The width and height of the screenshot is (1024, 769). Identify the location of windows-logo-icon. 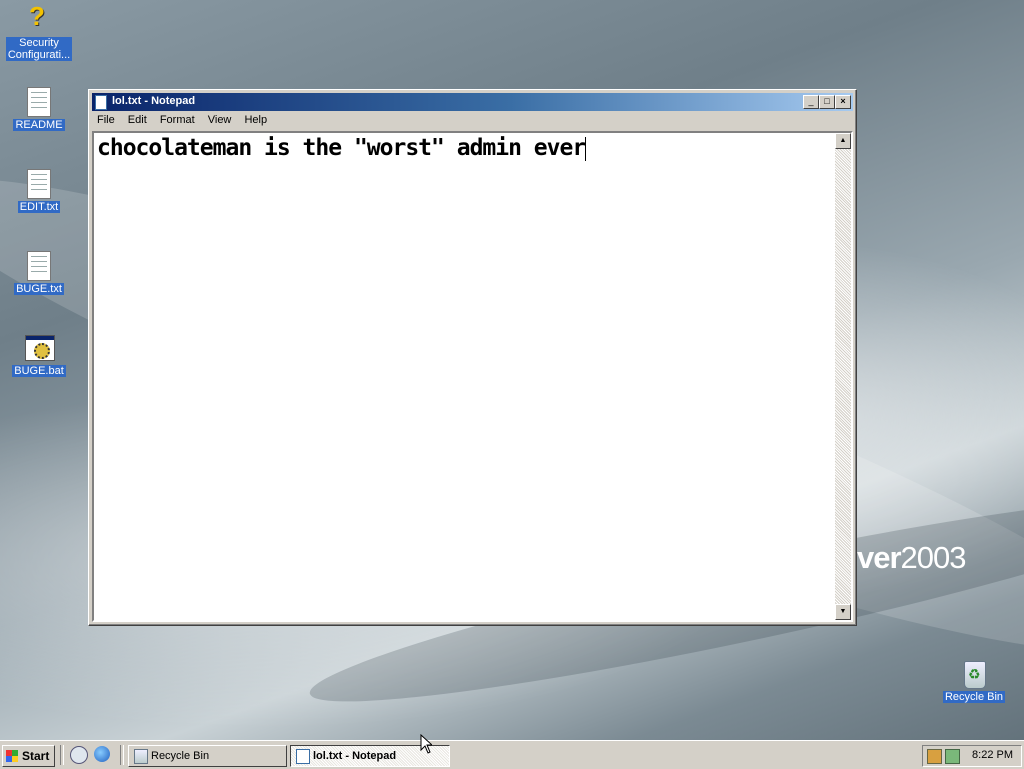
(12, 756).